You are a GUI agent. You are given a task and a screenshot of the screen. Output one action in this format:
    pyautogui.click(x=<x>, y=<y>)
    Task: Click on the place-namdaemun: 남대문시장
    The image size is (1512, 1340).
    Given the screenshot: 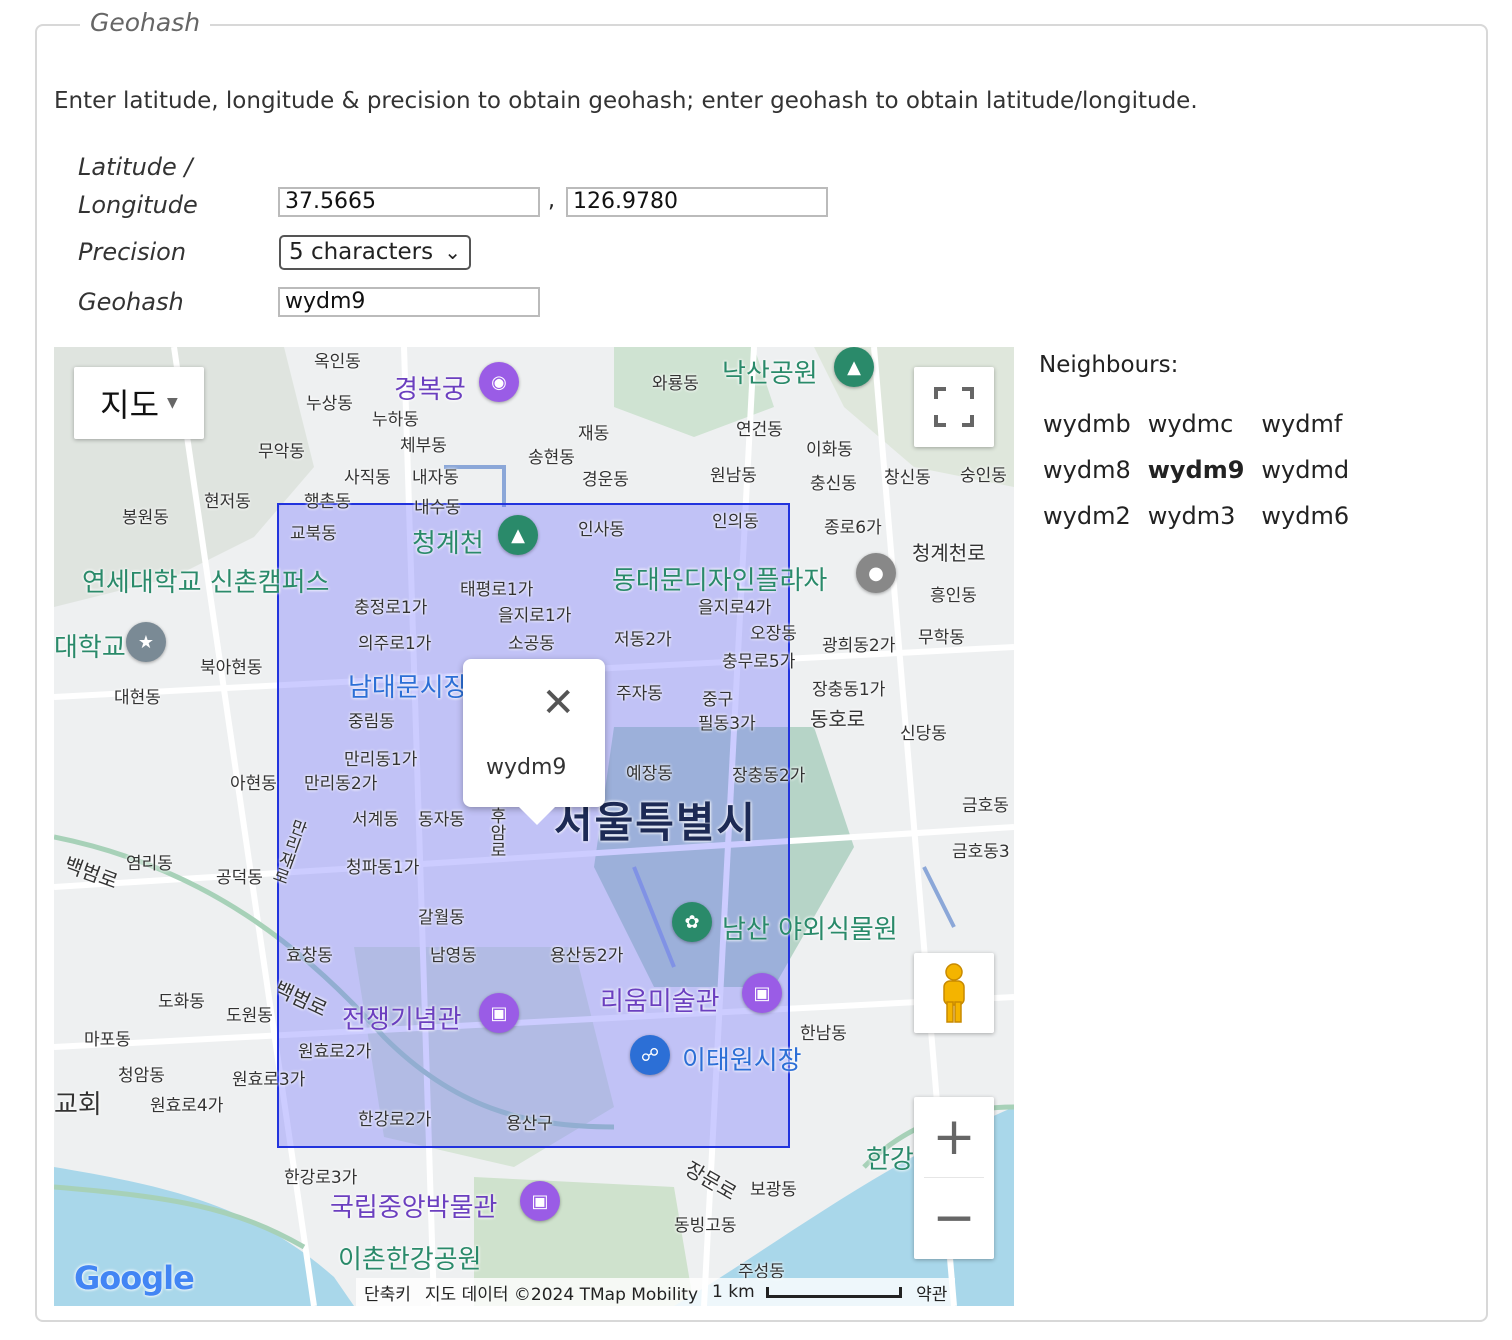 What is the action you would take?
    pyautogui.click(x=408, y=688)
    